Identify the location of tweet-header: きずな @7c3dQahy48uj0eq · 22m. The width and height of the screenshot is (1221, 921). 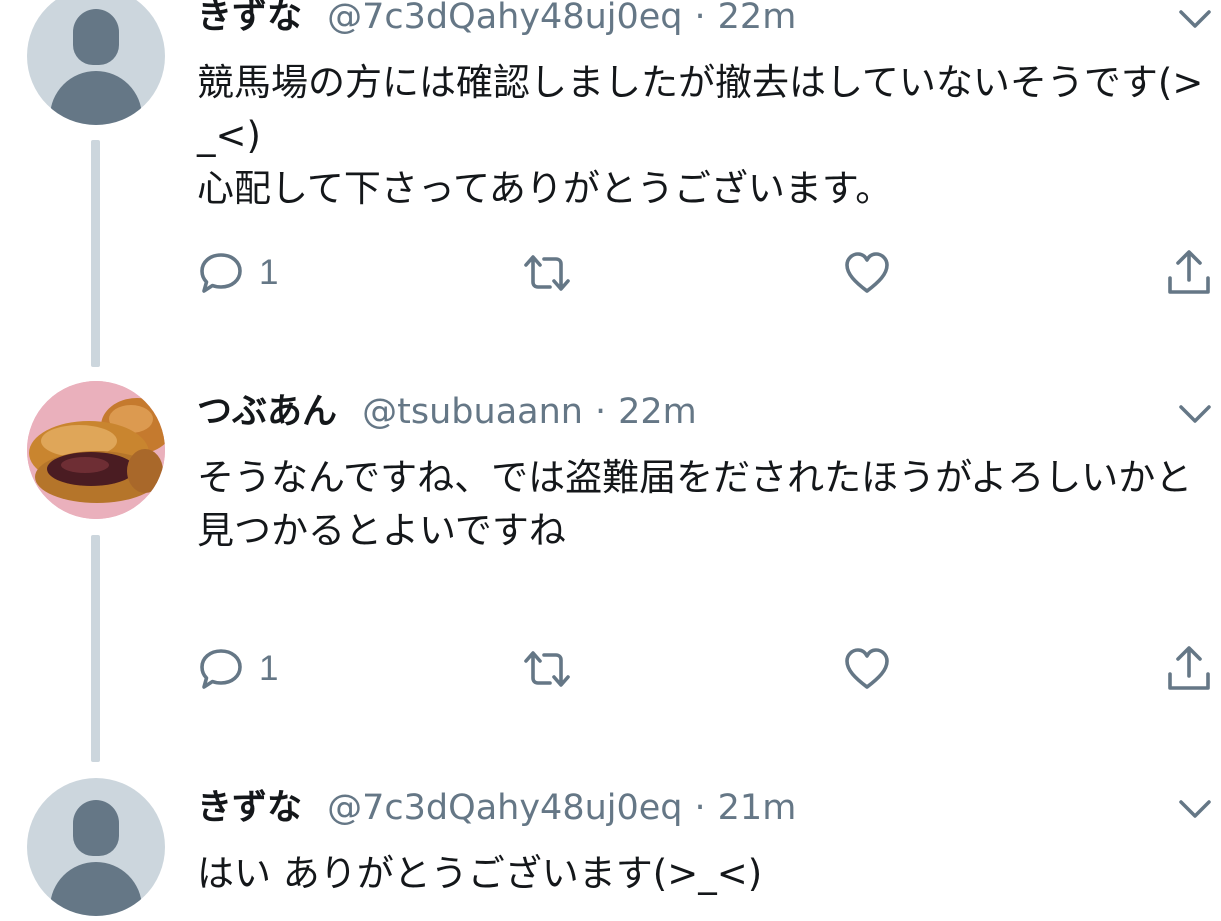
(496, 20).